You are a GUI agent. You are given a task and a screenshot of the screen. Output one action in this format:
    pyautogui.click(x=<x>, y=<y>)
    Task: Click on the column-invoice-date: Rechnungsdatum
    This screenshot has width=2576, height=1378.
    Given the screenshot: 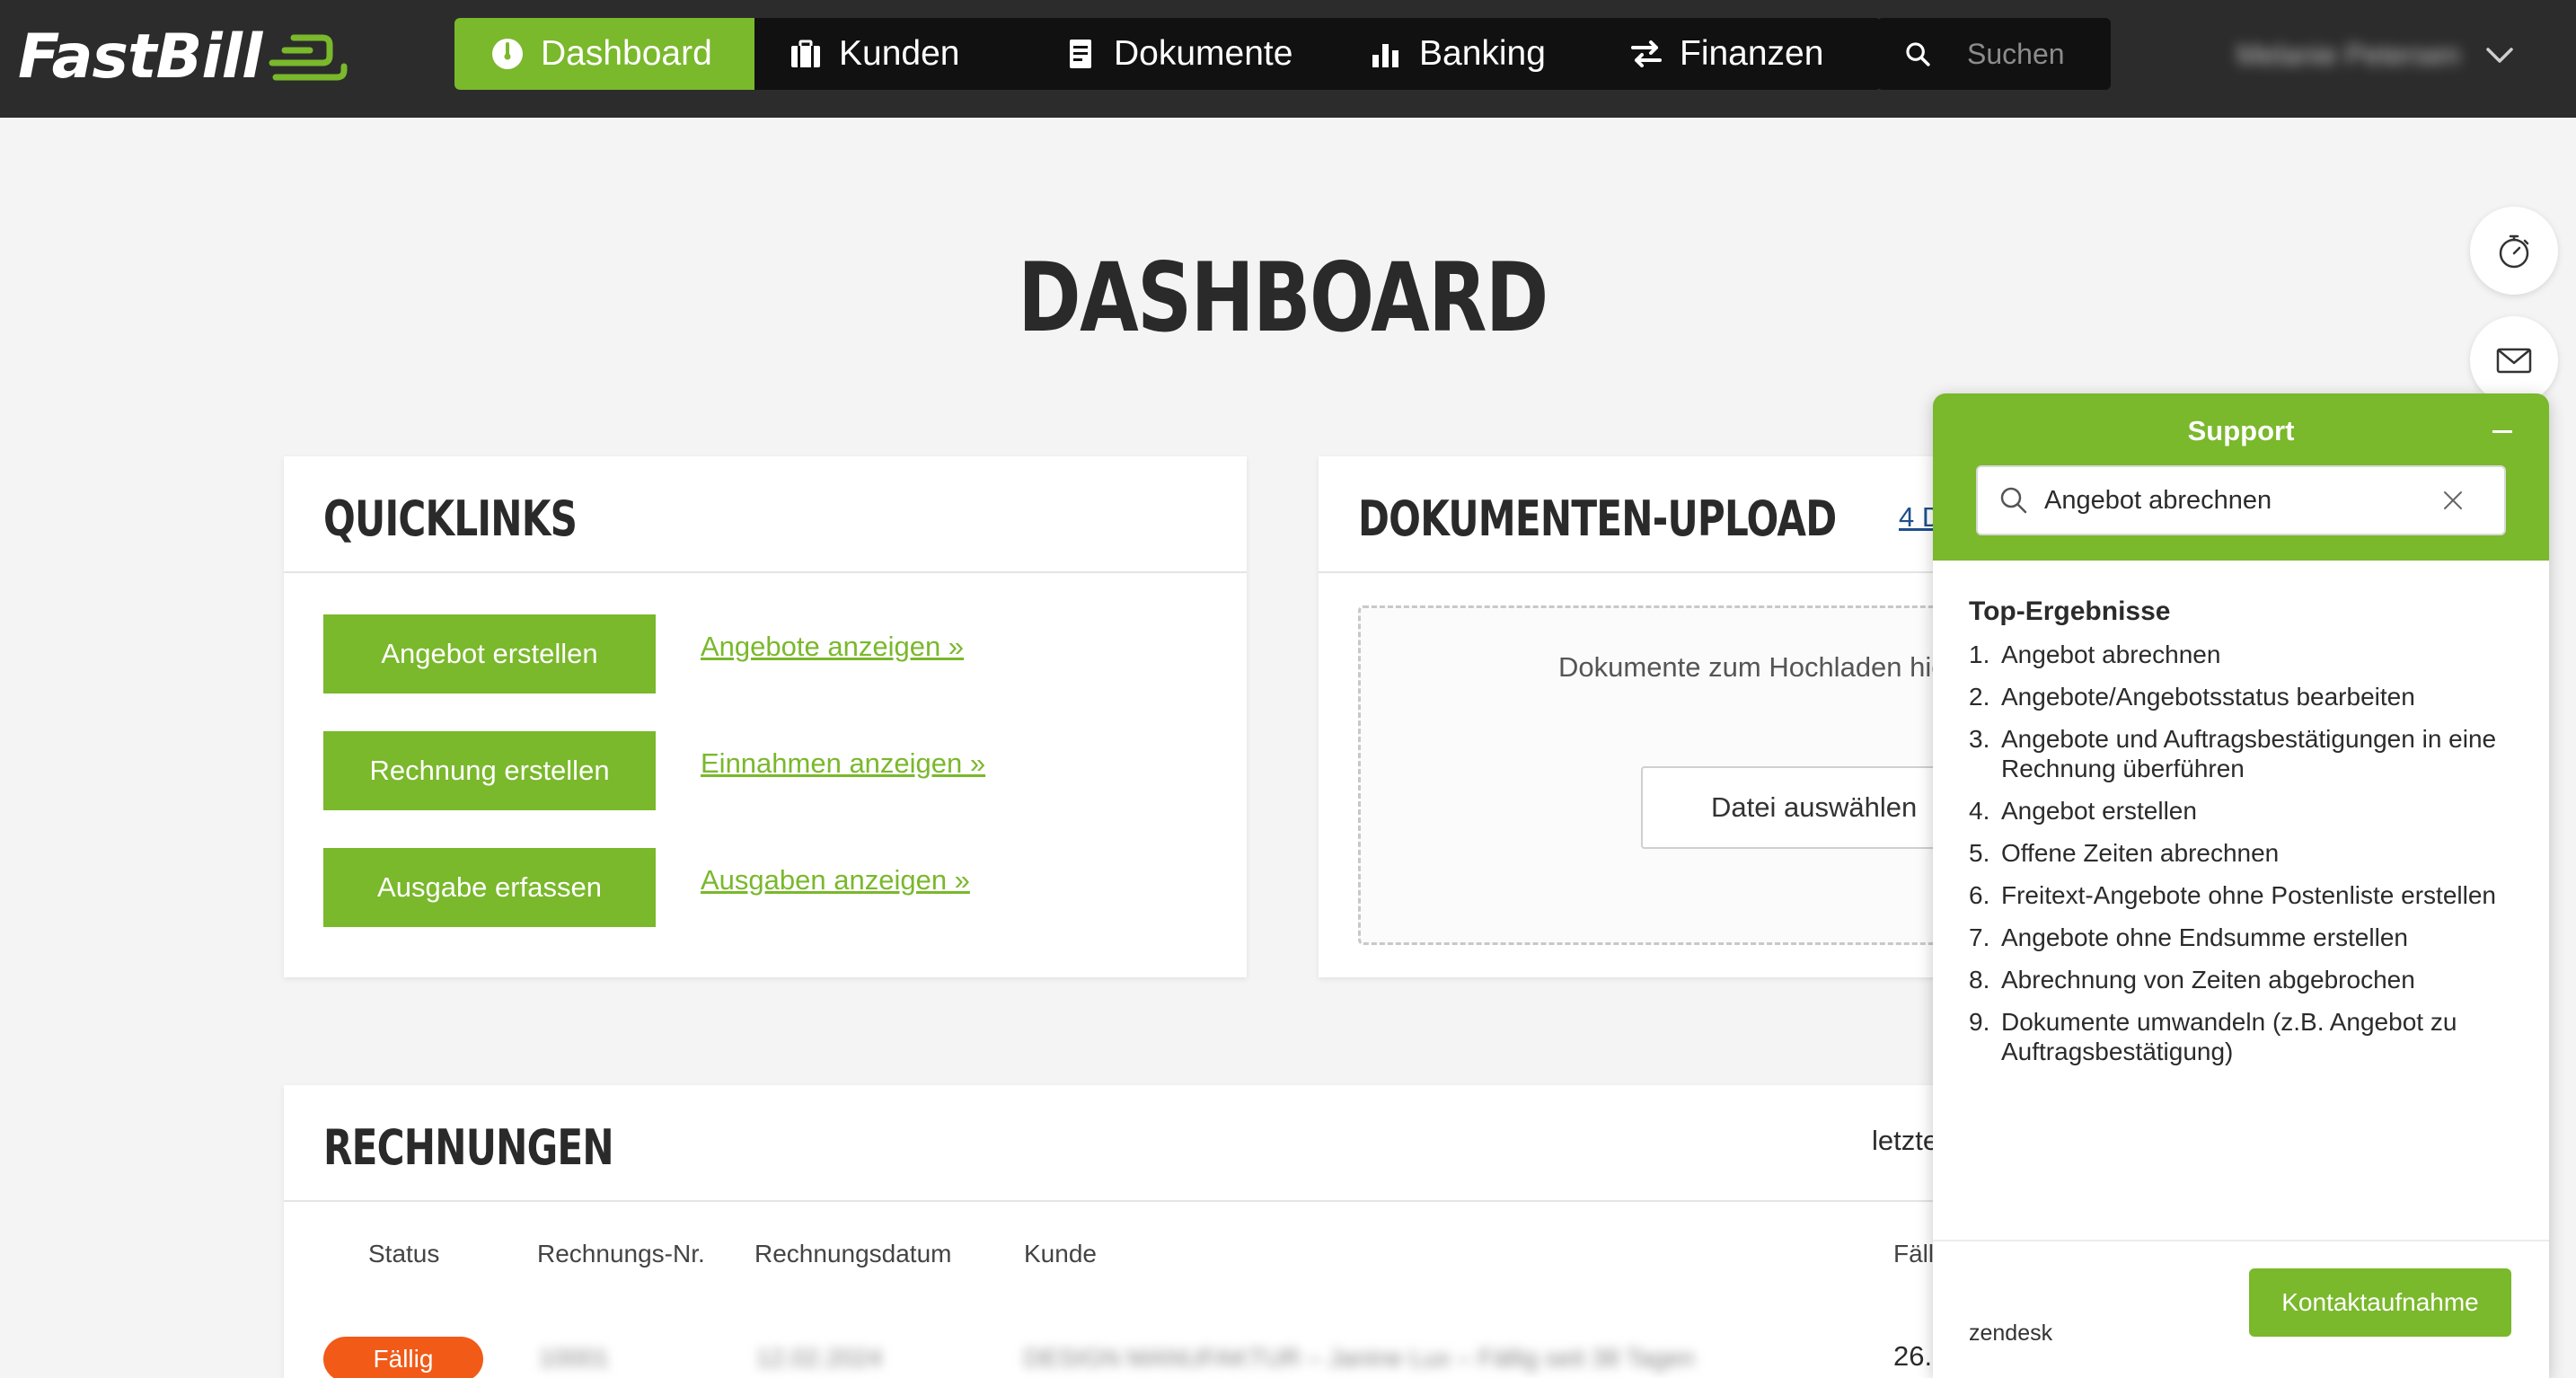 What is the action you would take?
    pyautogui.click(x=852, y=1254)
    